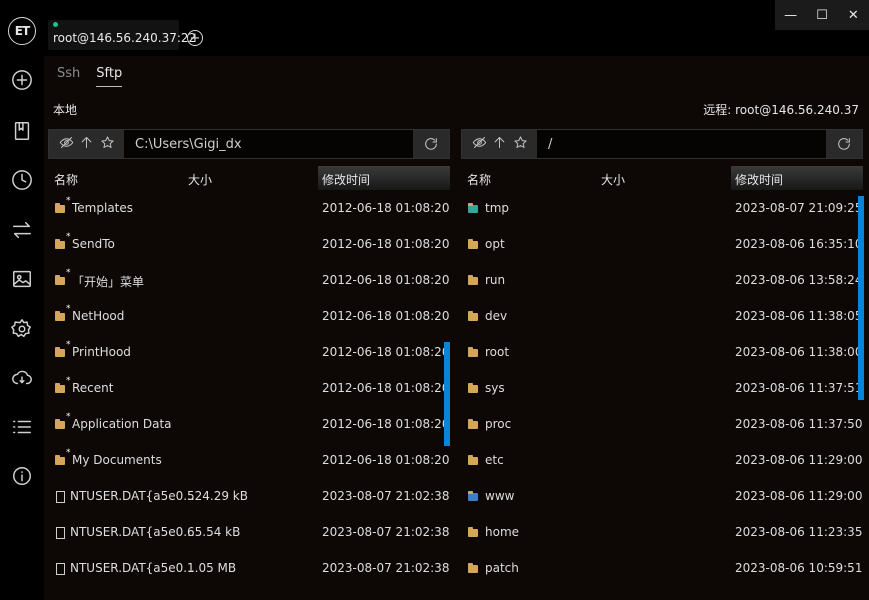 Image resolution: width=869 pixels, height=600 pixels. I want to click on table-row: sys 2023-08-06 11:37:51, so click(665, 388).